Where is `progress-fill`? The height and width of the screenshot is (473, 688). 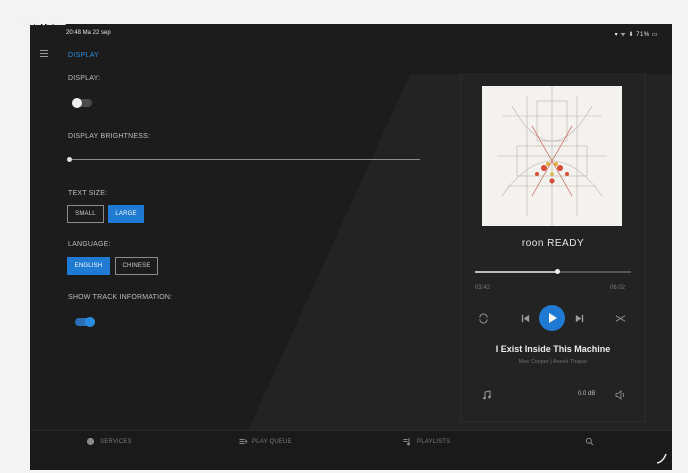 progress-fill is located at coordinates (516, 272).